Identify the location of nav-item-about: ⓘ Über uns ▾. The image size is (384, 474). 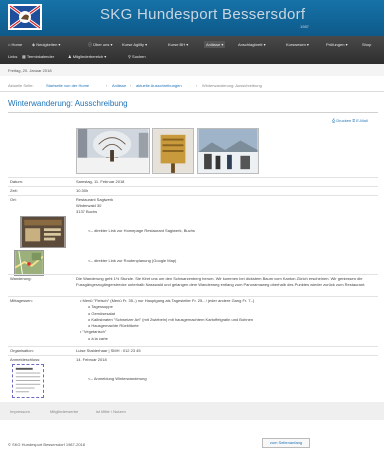
(100, 45).